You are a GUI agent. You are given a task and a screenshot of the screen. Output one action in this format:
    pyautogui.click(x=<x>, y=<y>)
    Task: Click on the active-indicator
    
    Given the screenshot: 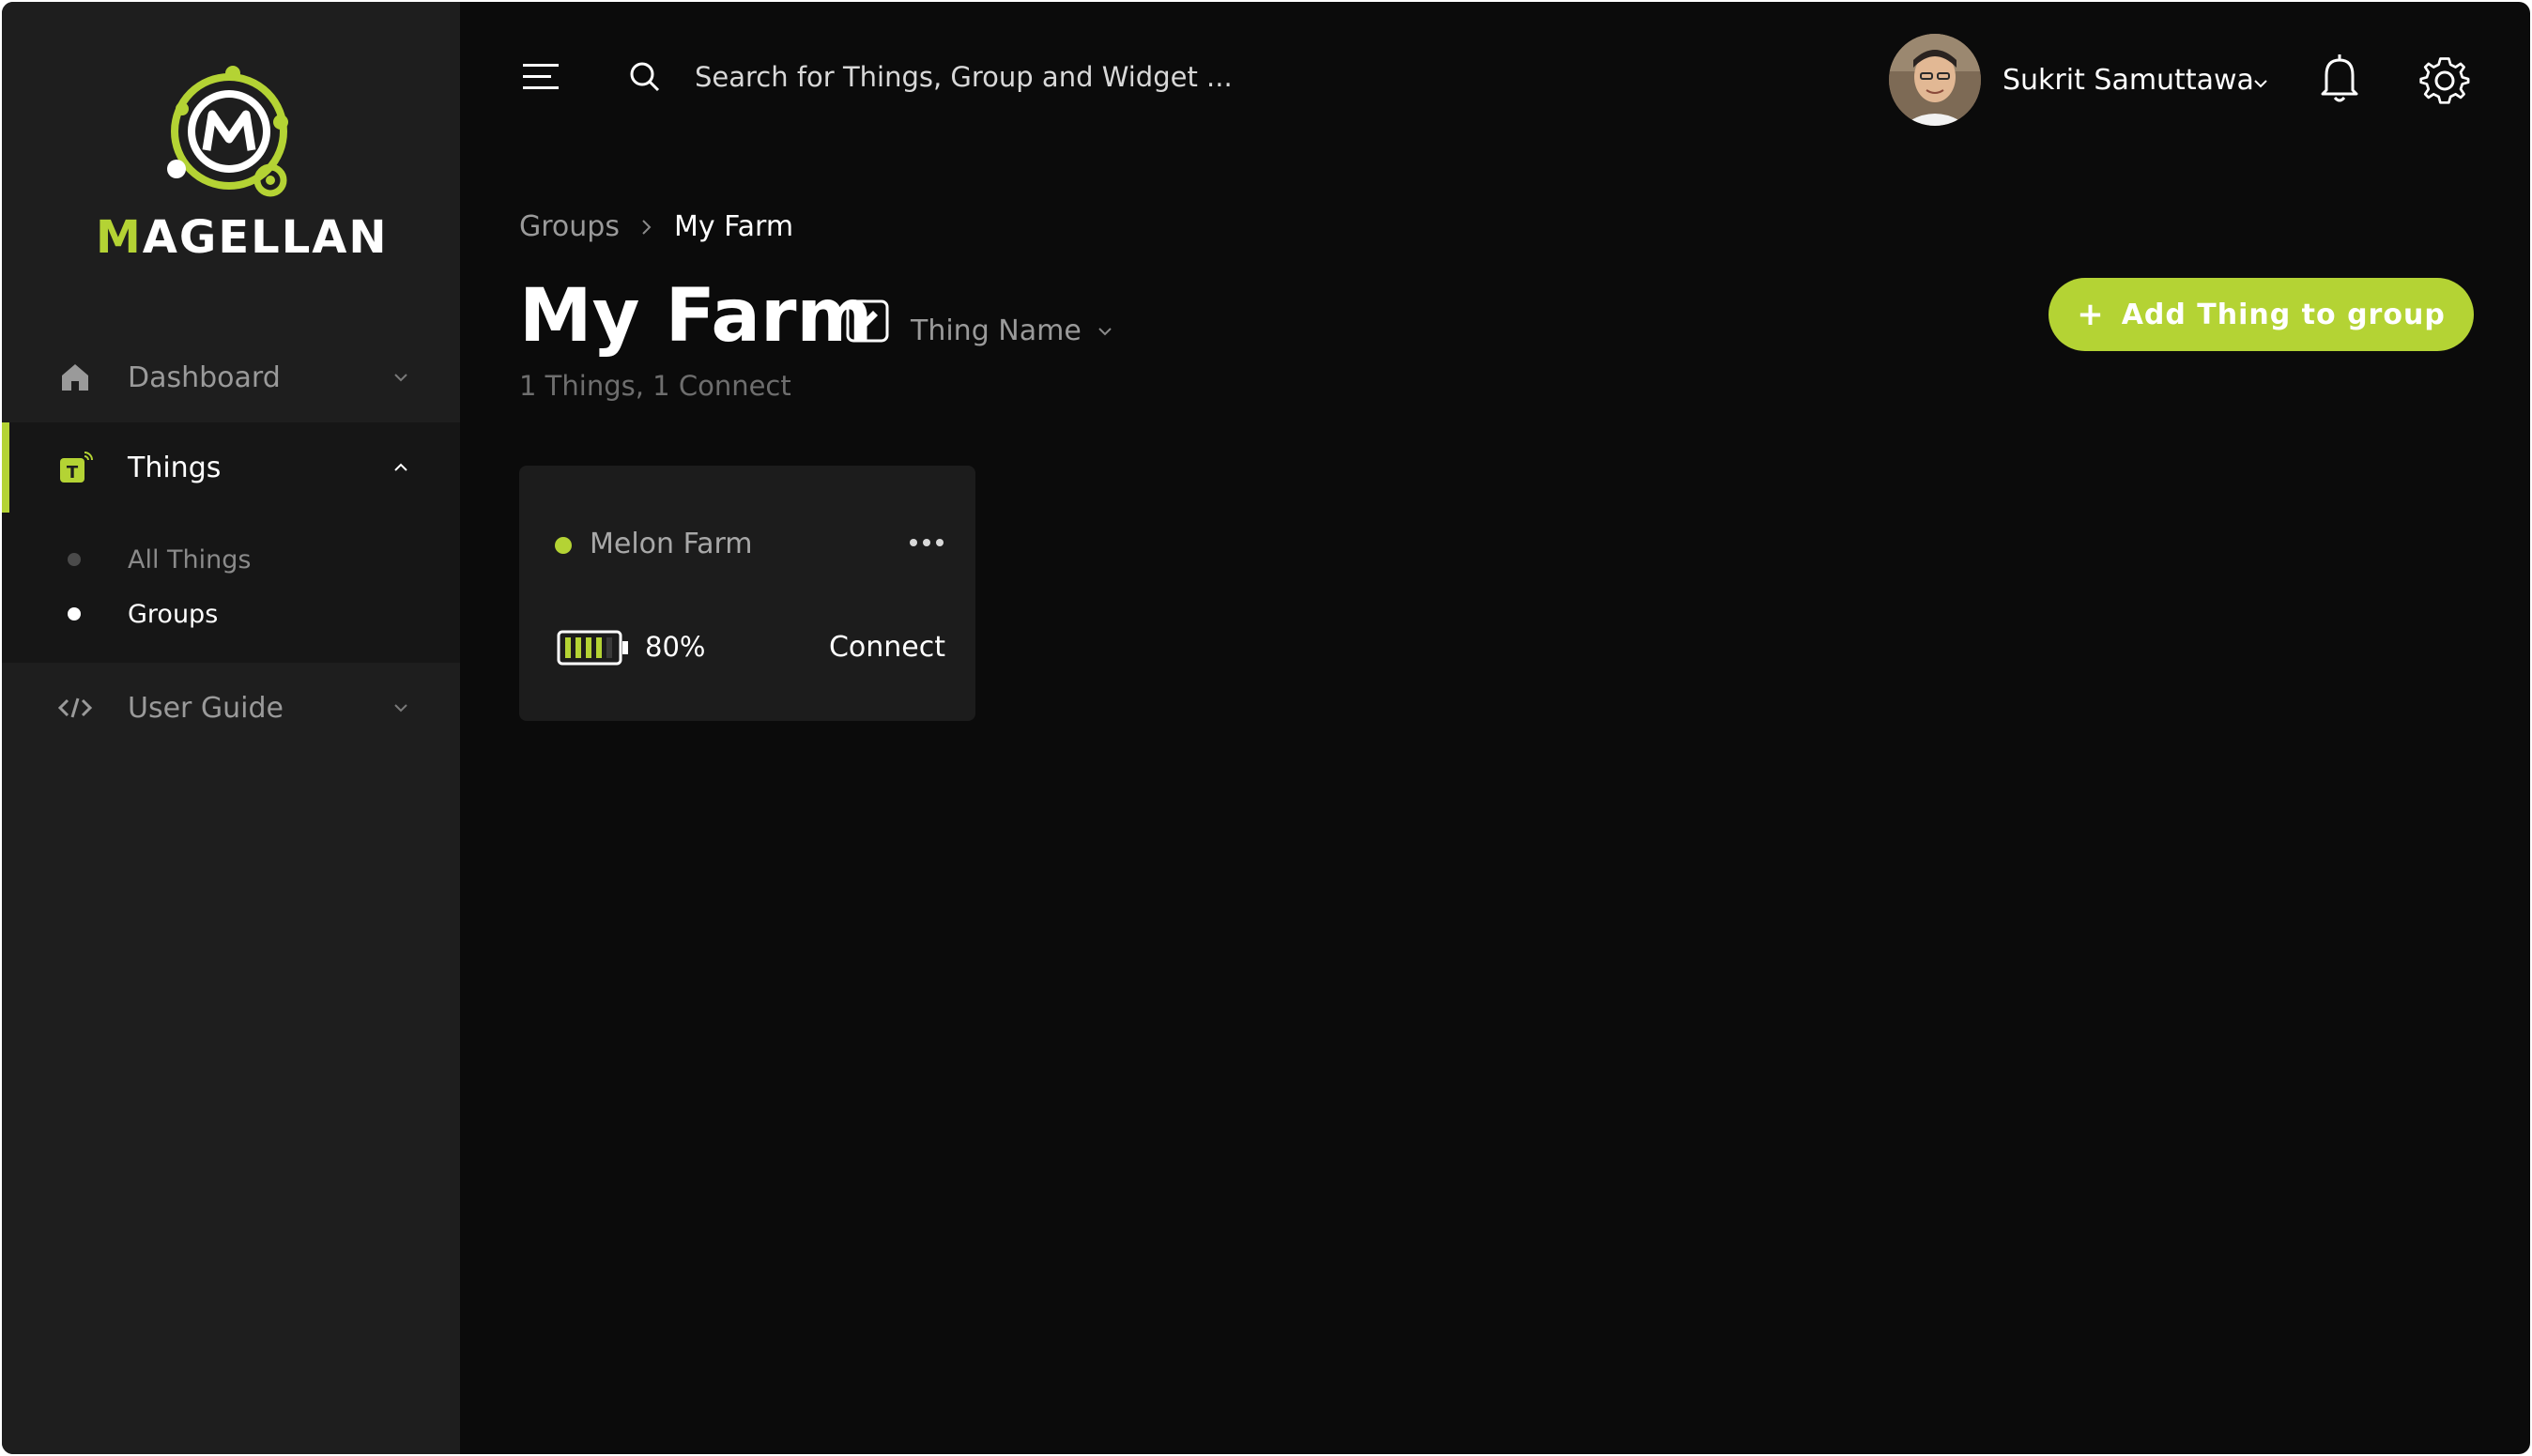 What is the action you would take?
    pyautogui.click(x=5, y=467)
    